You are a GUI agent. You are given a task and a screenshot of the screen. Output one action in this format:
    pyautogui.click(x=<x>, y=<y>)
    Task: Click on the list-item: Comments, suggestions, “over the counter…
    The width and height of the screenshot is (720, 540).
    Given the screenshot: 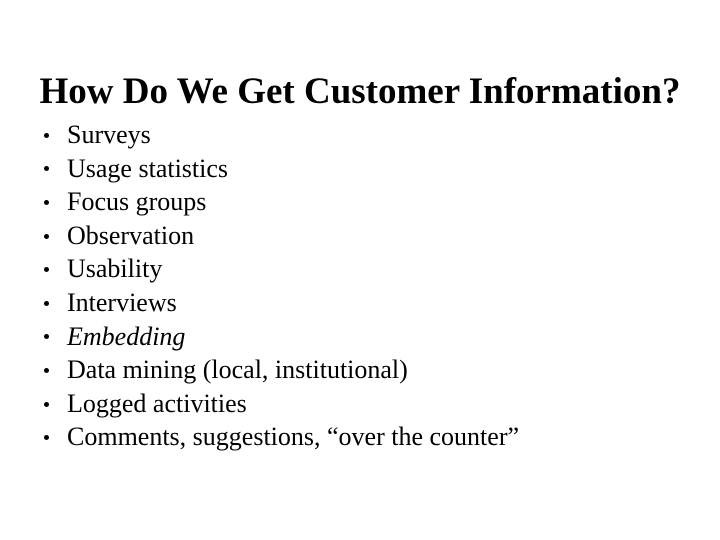 What is the action you would take?
    pyautogui.click(x=365, y=437)
    